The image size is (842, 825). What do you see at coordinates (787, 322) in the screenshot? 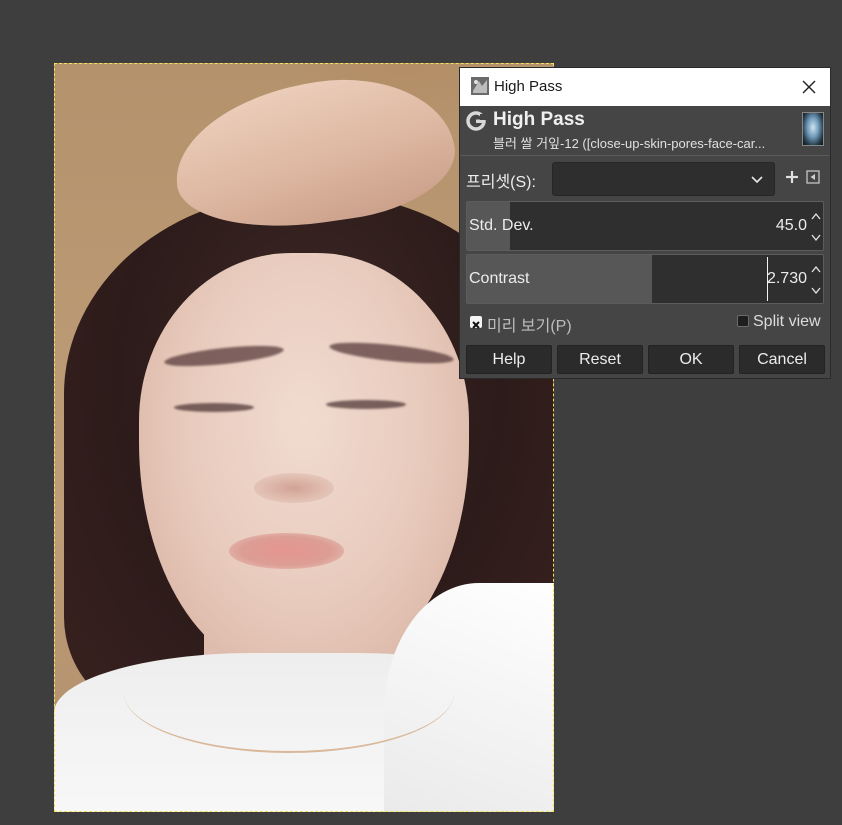
I see `split-view-label: Split view` at bounding box center [787, 322].